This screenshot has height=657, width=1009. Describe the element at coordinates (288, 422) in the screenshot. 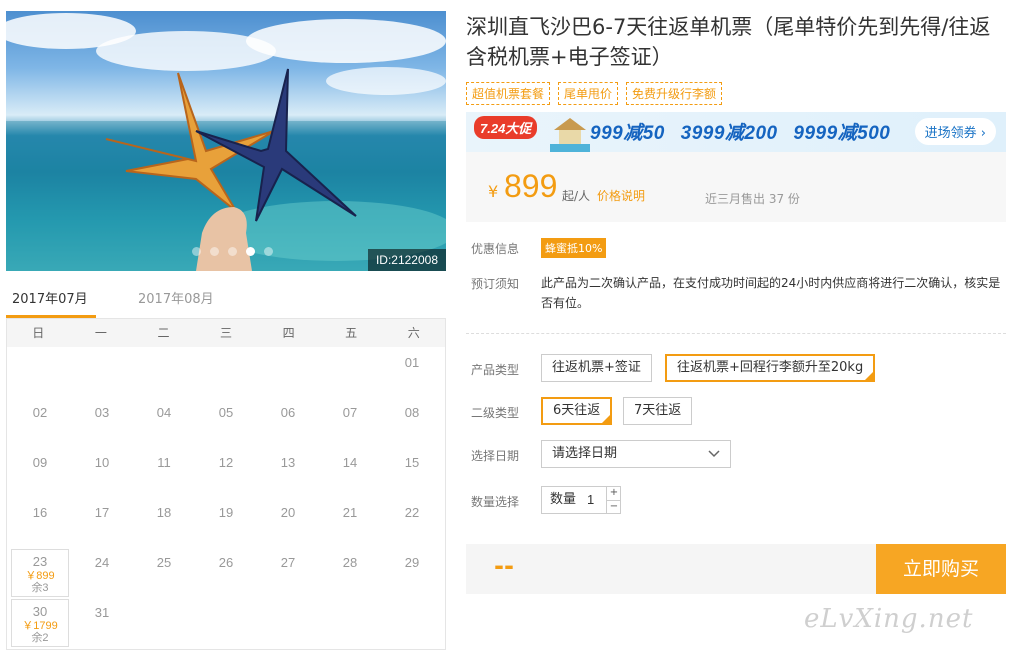

I see `calendar-day: 06` at that location.